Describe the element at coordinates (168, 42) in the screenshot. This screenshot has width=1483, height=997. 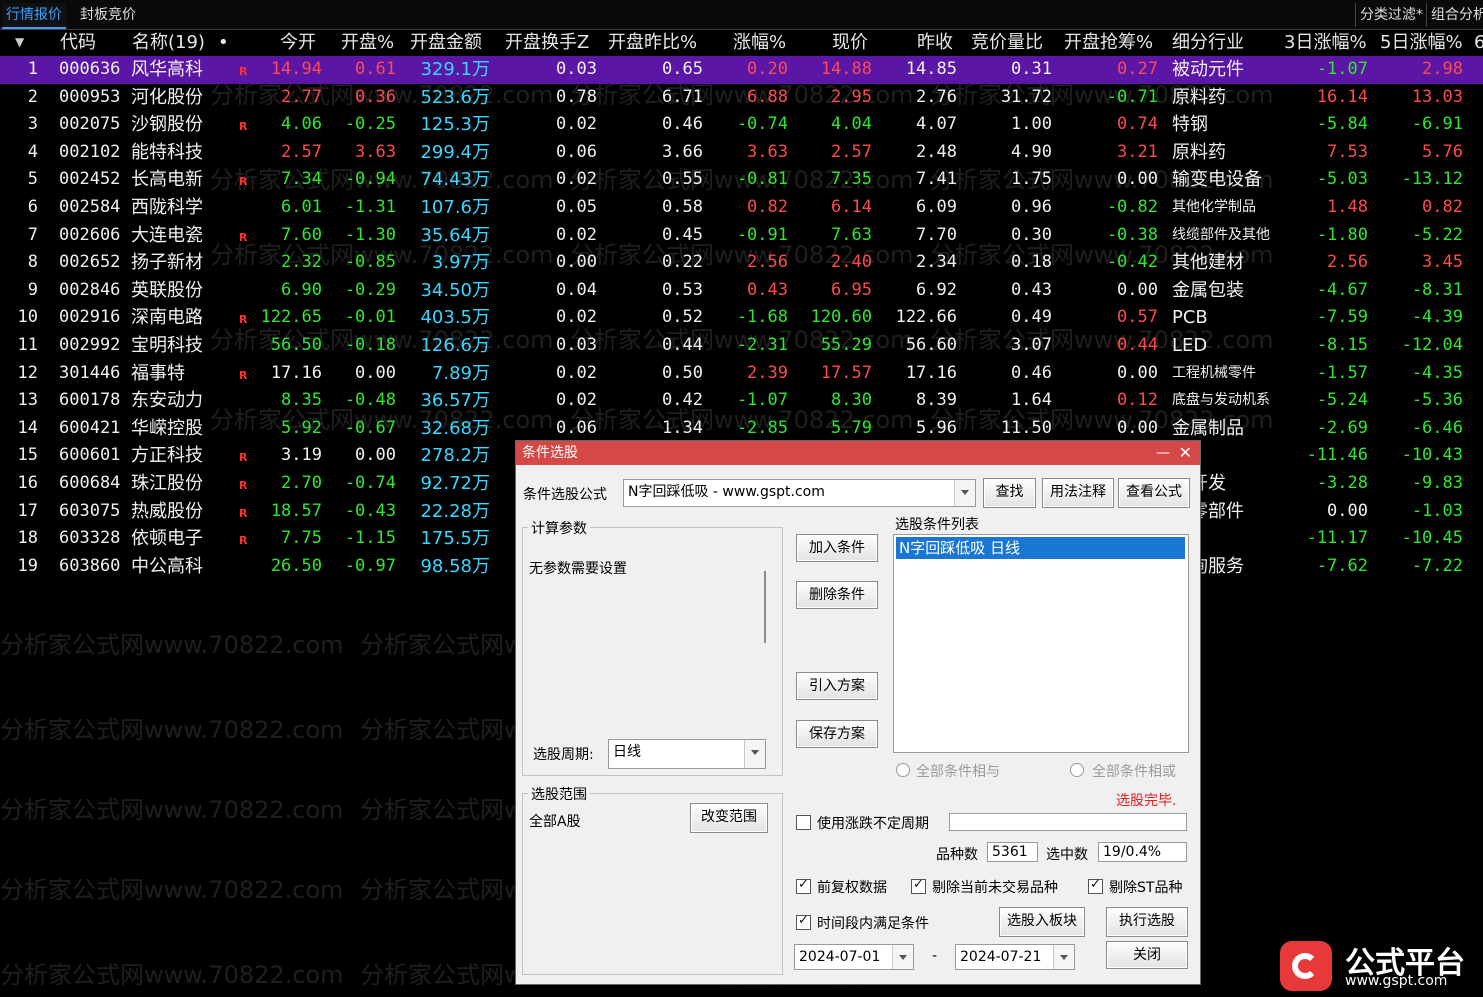
I see `col-name: 名称(19)` at that location.